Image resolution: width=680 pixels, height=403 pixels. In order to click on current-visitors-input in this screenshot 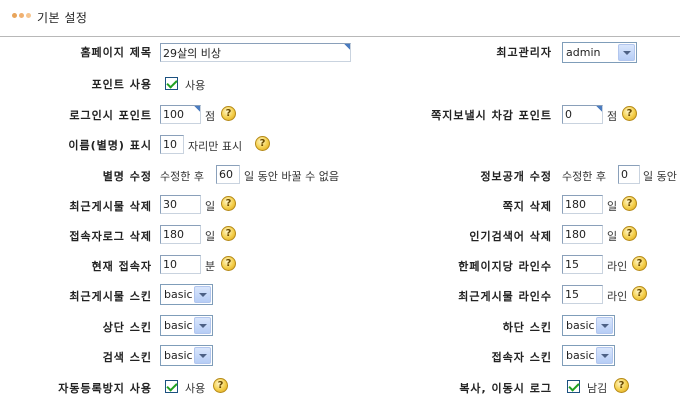, I will do `click(180, 264)`.